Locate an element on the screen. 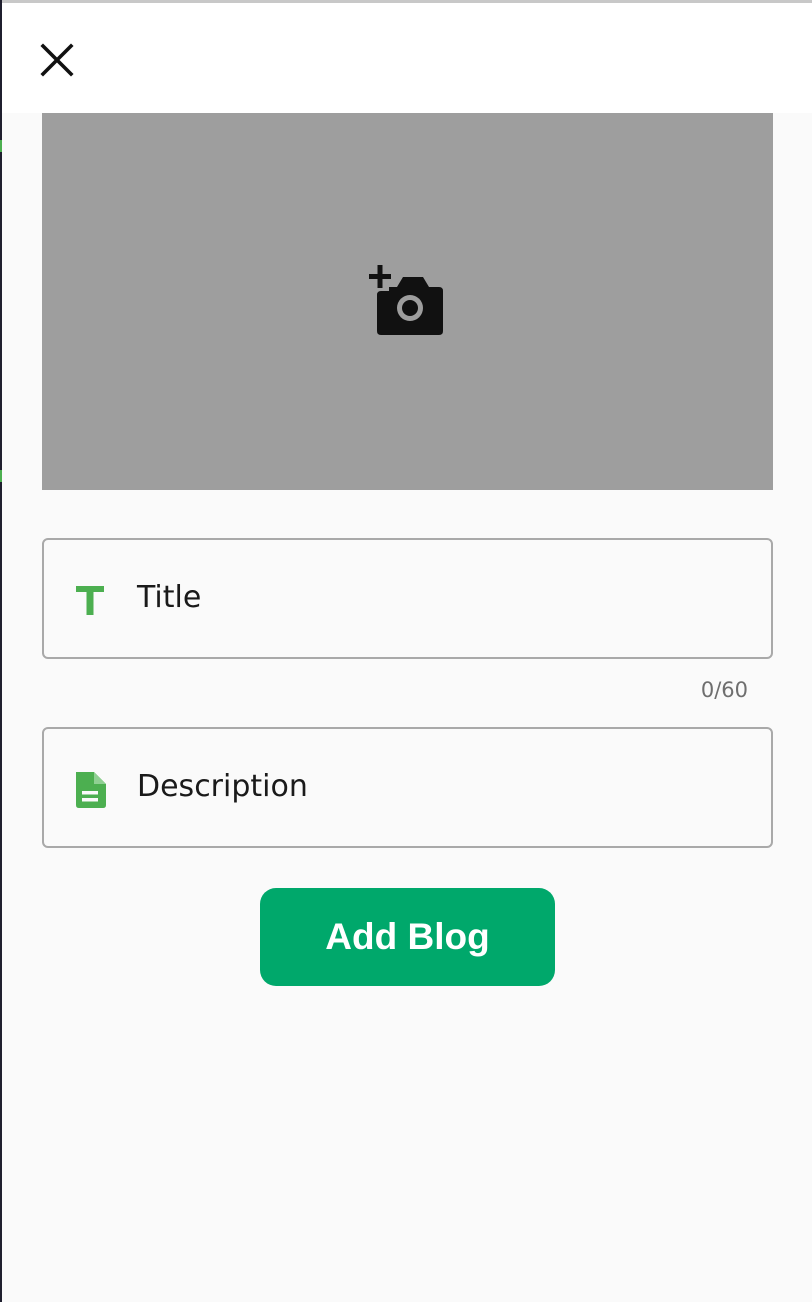  title-char-counter: 0/60 is located at coordinates (724, 690).